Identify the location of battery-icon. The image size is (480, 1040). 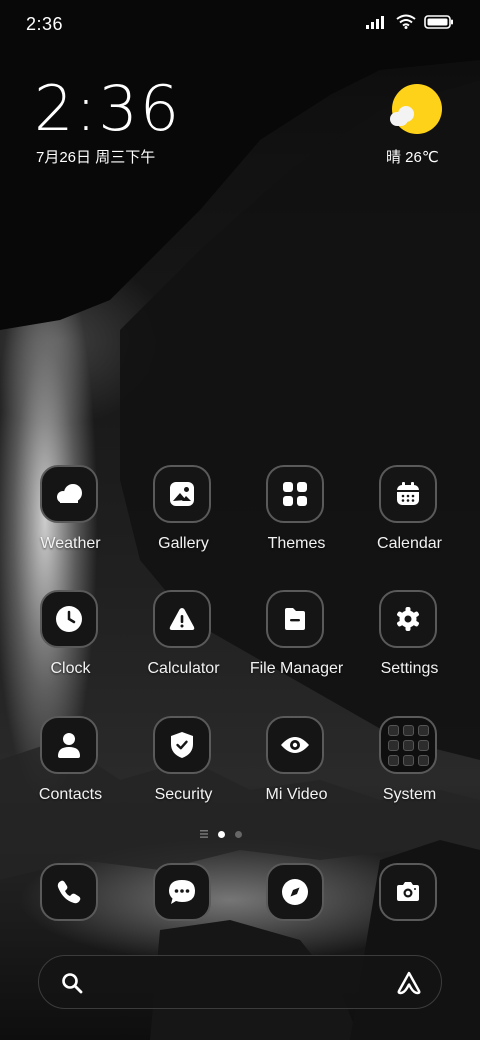
(438, 21).